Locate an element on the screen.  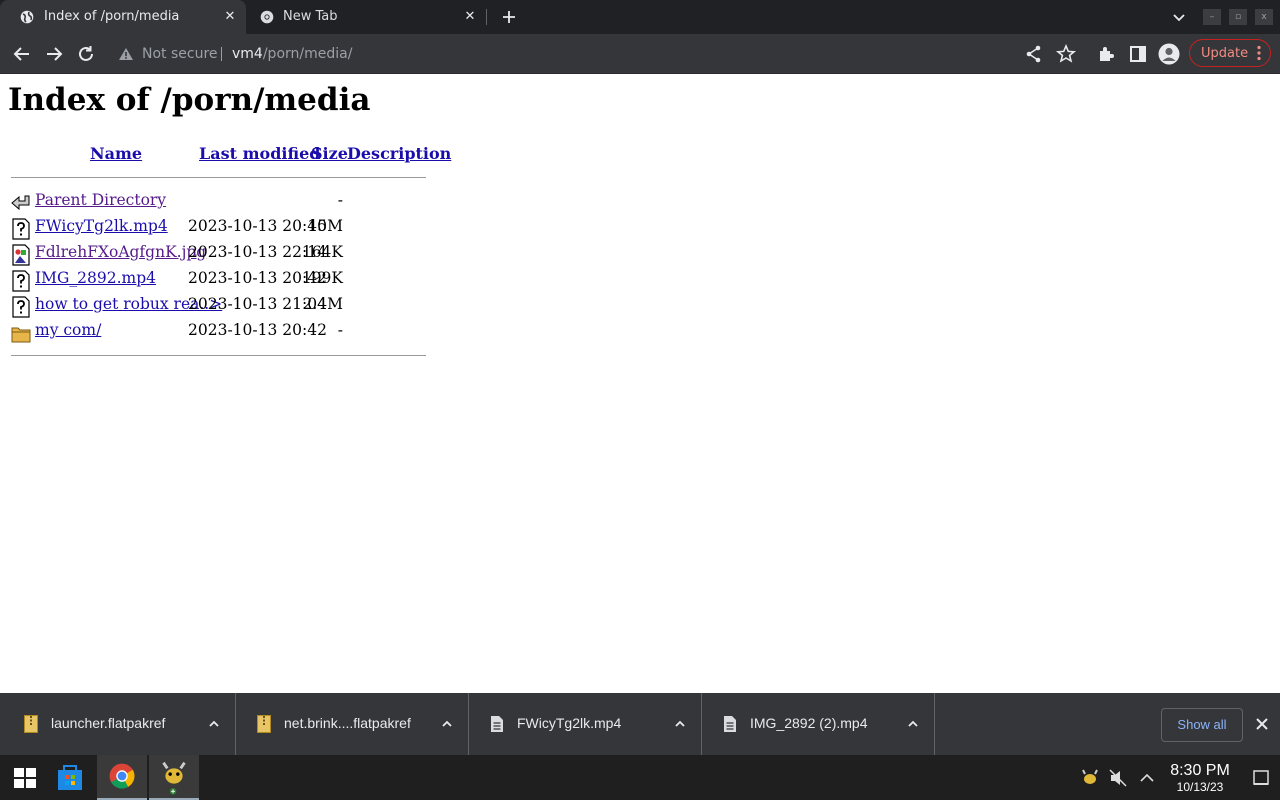
maximize-icon: ▫ is located at coordinates (1238, 17).